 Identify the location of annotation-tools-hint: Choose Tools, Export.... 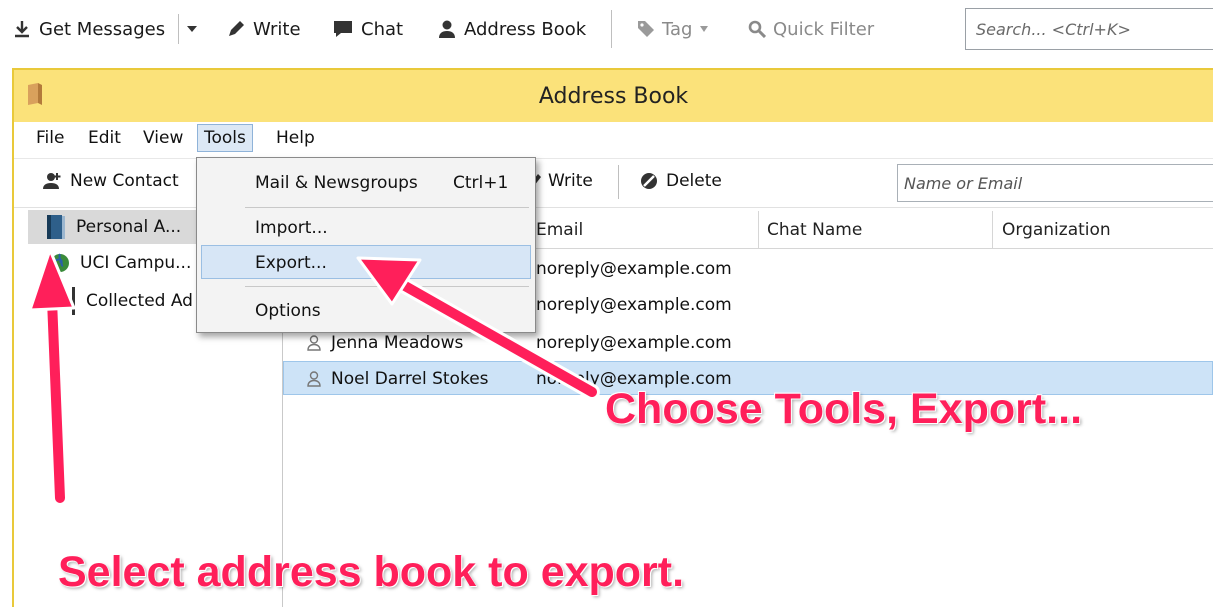
(843, 409).